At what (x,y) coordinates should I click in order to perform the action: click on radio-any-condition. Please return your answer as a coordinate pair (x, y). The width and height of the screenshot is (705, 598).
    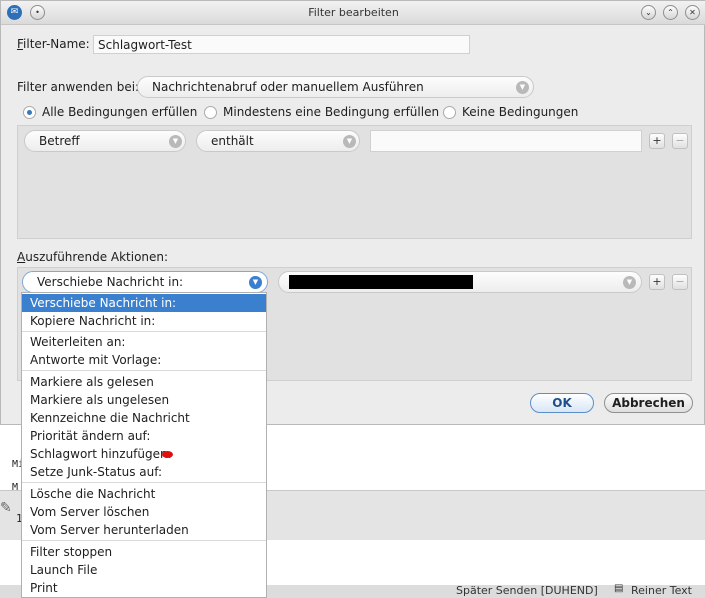
    Looking at the image, I should click on (210, 112).